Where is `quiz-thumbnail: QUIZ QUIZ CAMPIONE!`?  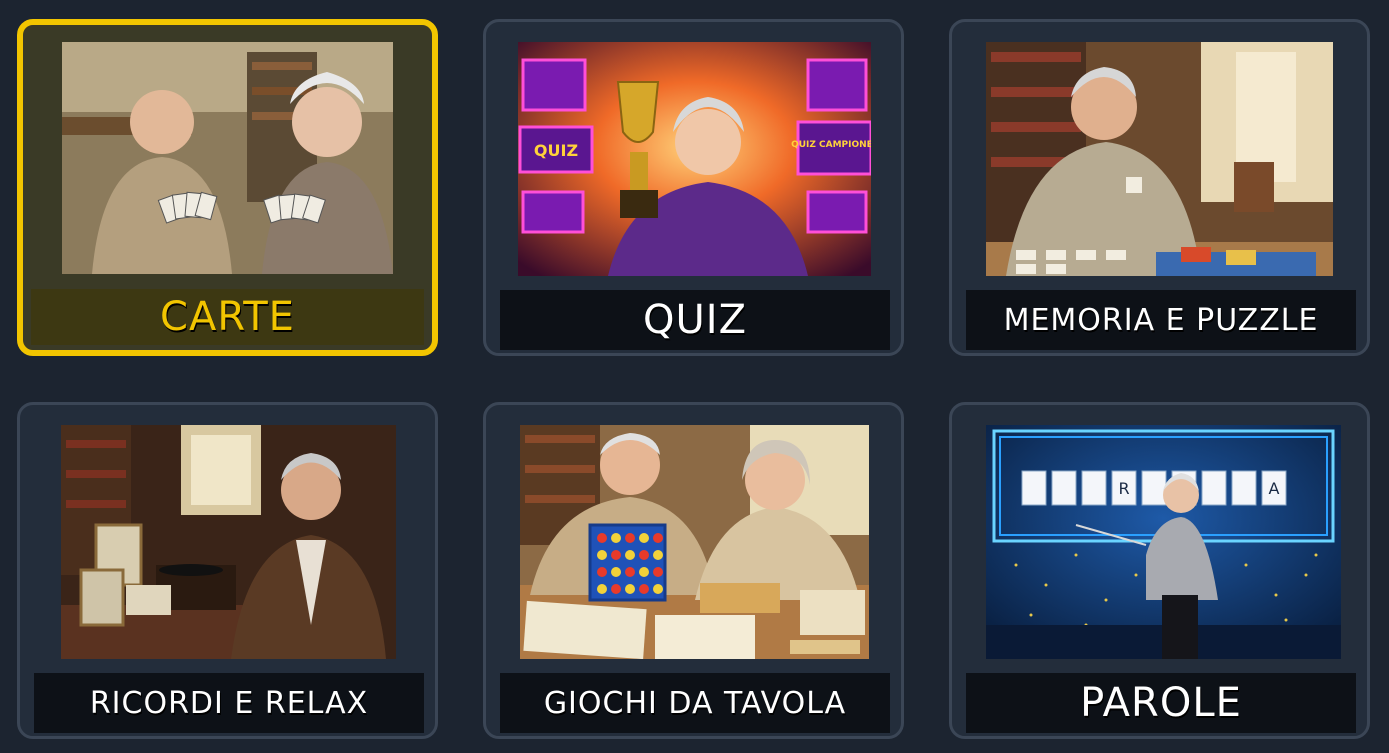 quiz-thumbnail: QUIZ QUIZ CAMPIONE! is located at coordinates (694, 159).